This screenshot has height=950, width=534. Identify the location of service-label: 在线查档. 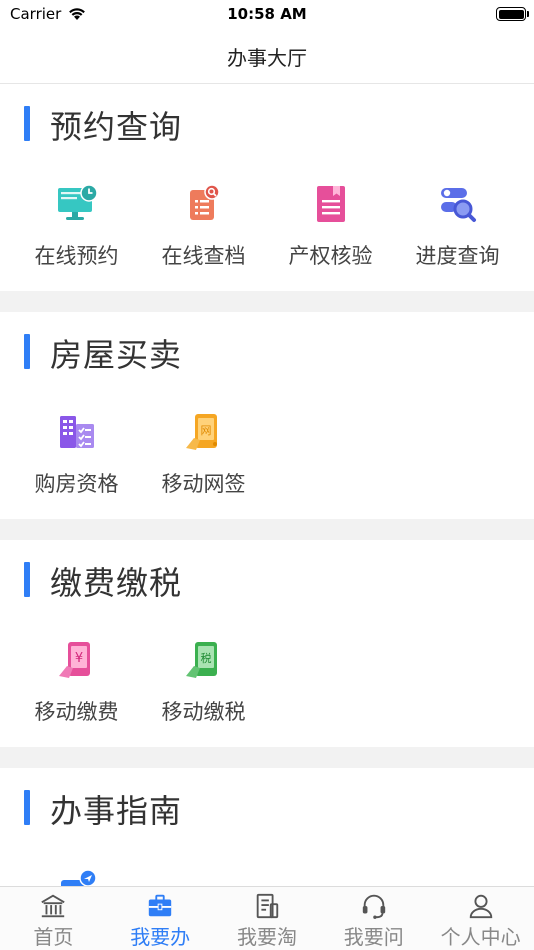
(203, 256).